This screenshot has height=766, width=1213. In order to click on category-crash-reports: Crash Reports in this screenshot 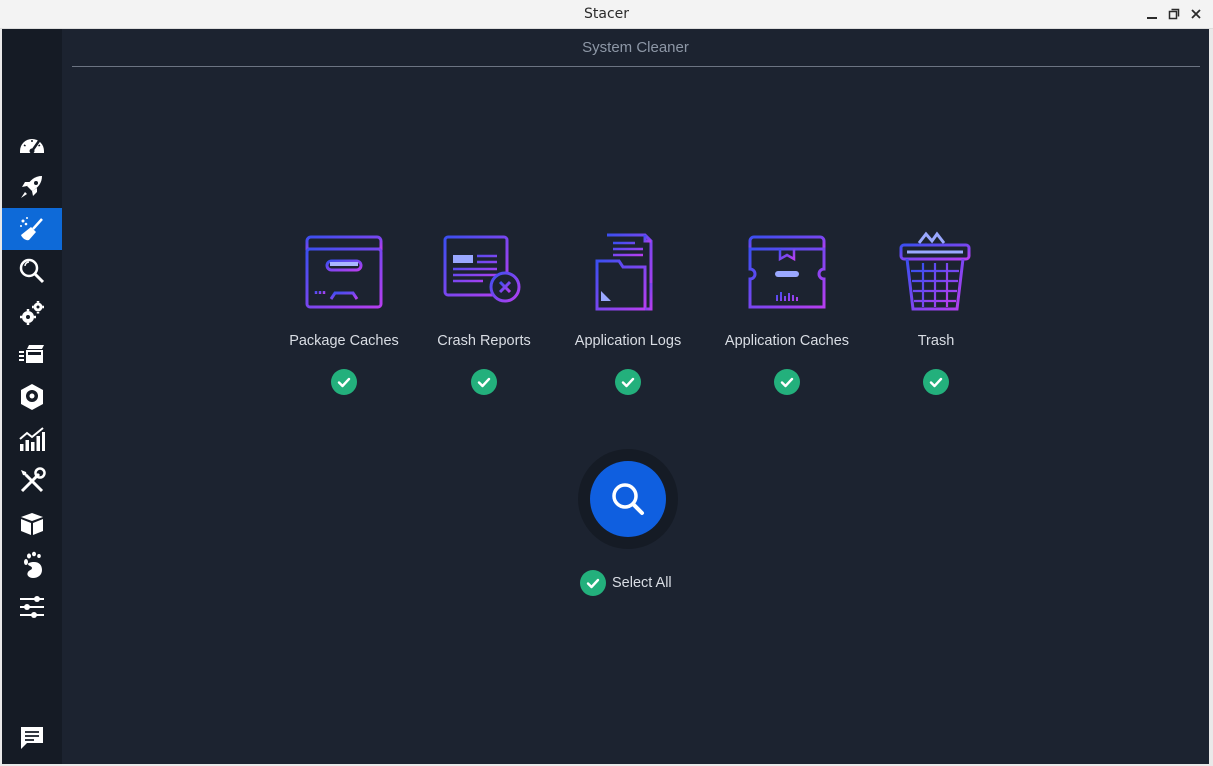, I will do `click(484, 312)`.